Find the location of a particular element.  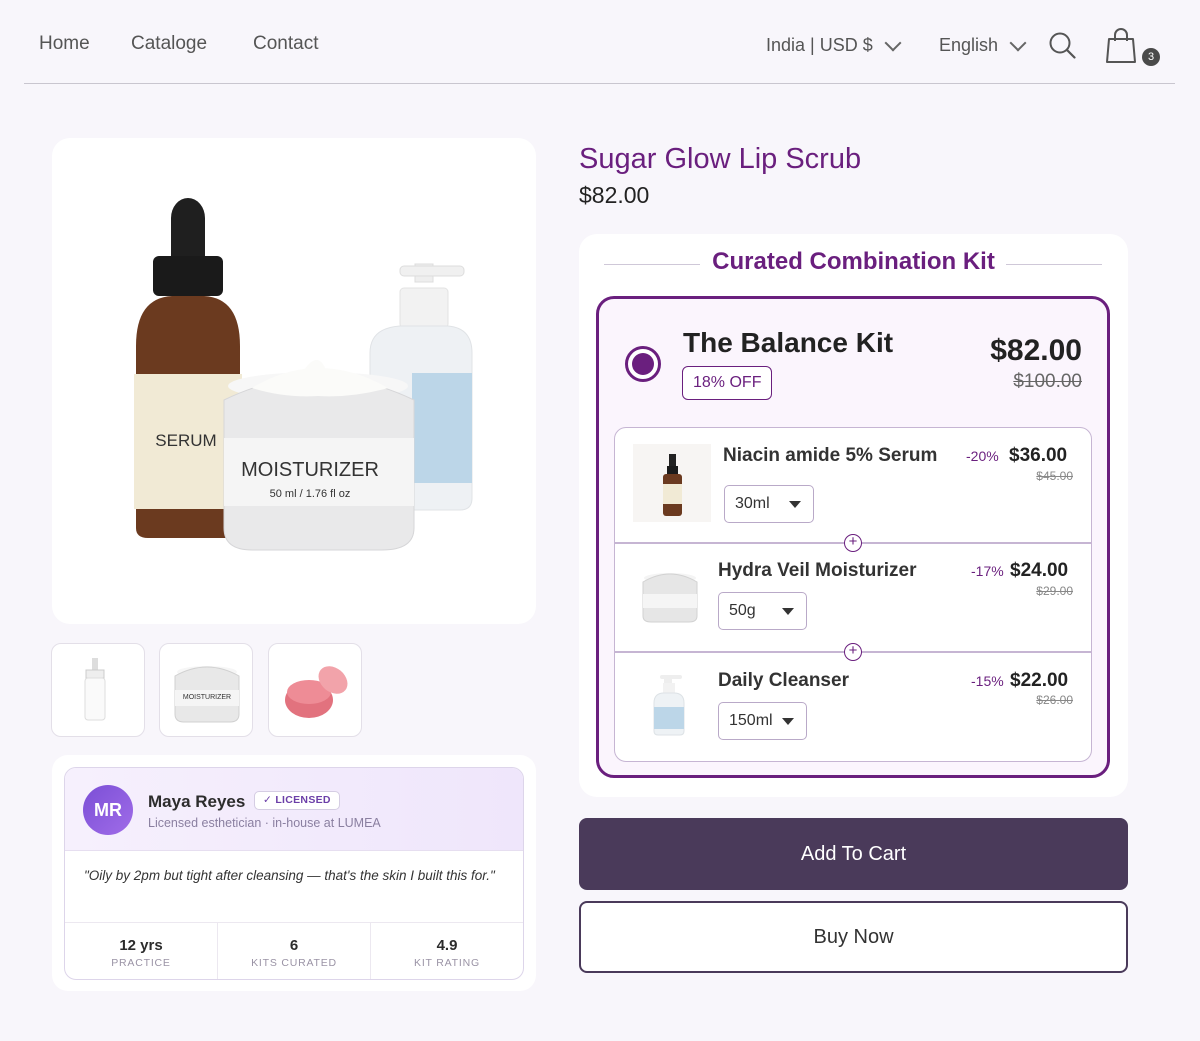

add-to-cart-button: Add To Cart is located at coordinates (853, 854).